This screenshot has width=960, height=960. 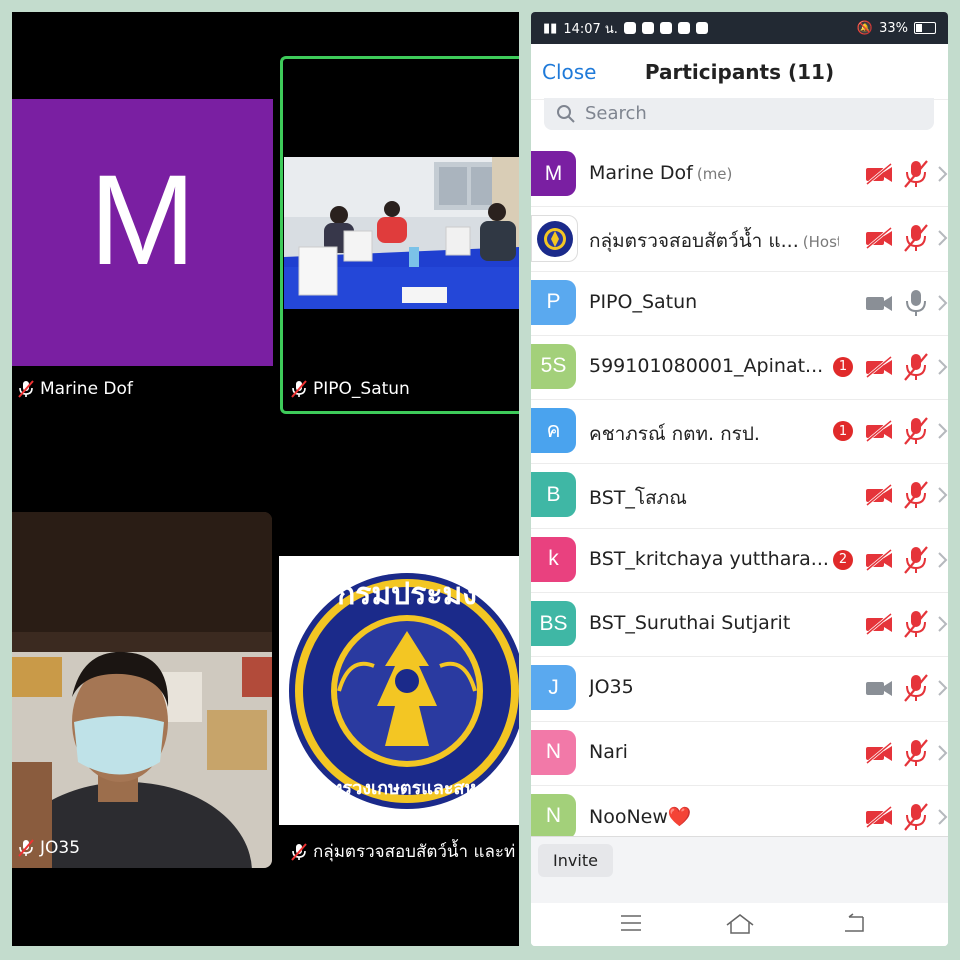 I want to click on participant-row: BS BST_Suruthai Sutjarit, so click(x=739, y=625).